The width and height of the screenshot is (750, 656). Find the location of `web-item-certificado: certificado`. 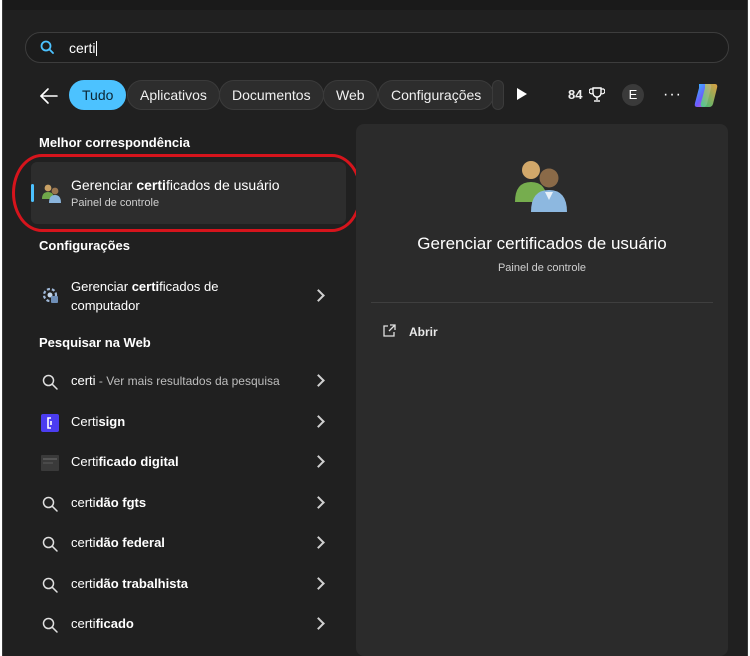

web-item-certificado: certificado is located at coordinates (186, 625).